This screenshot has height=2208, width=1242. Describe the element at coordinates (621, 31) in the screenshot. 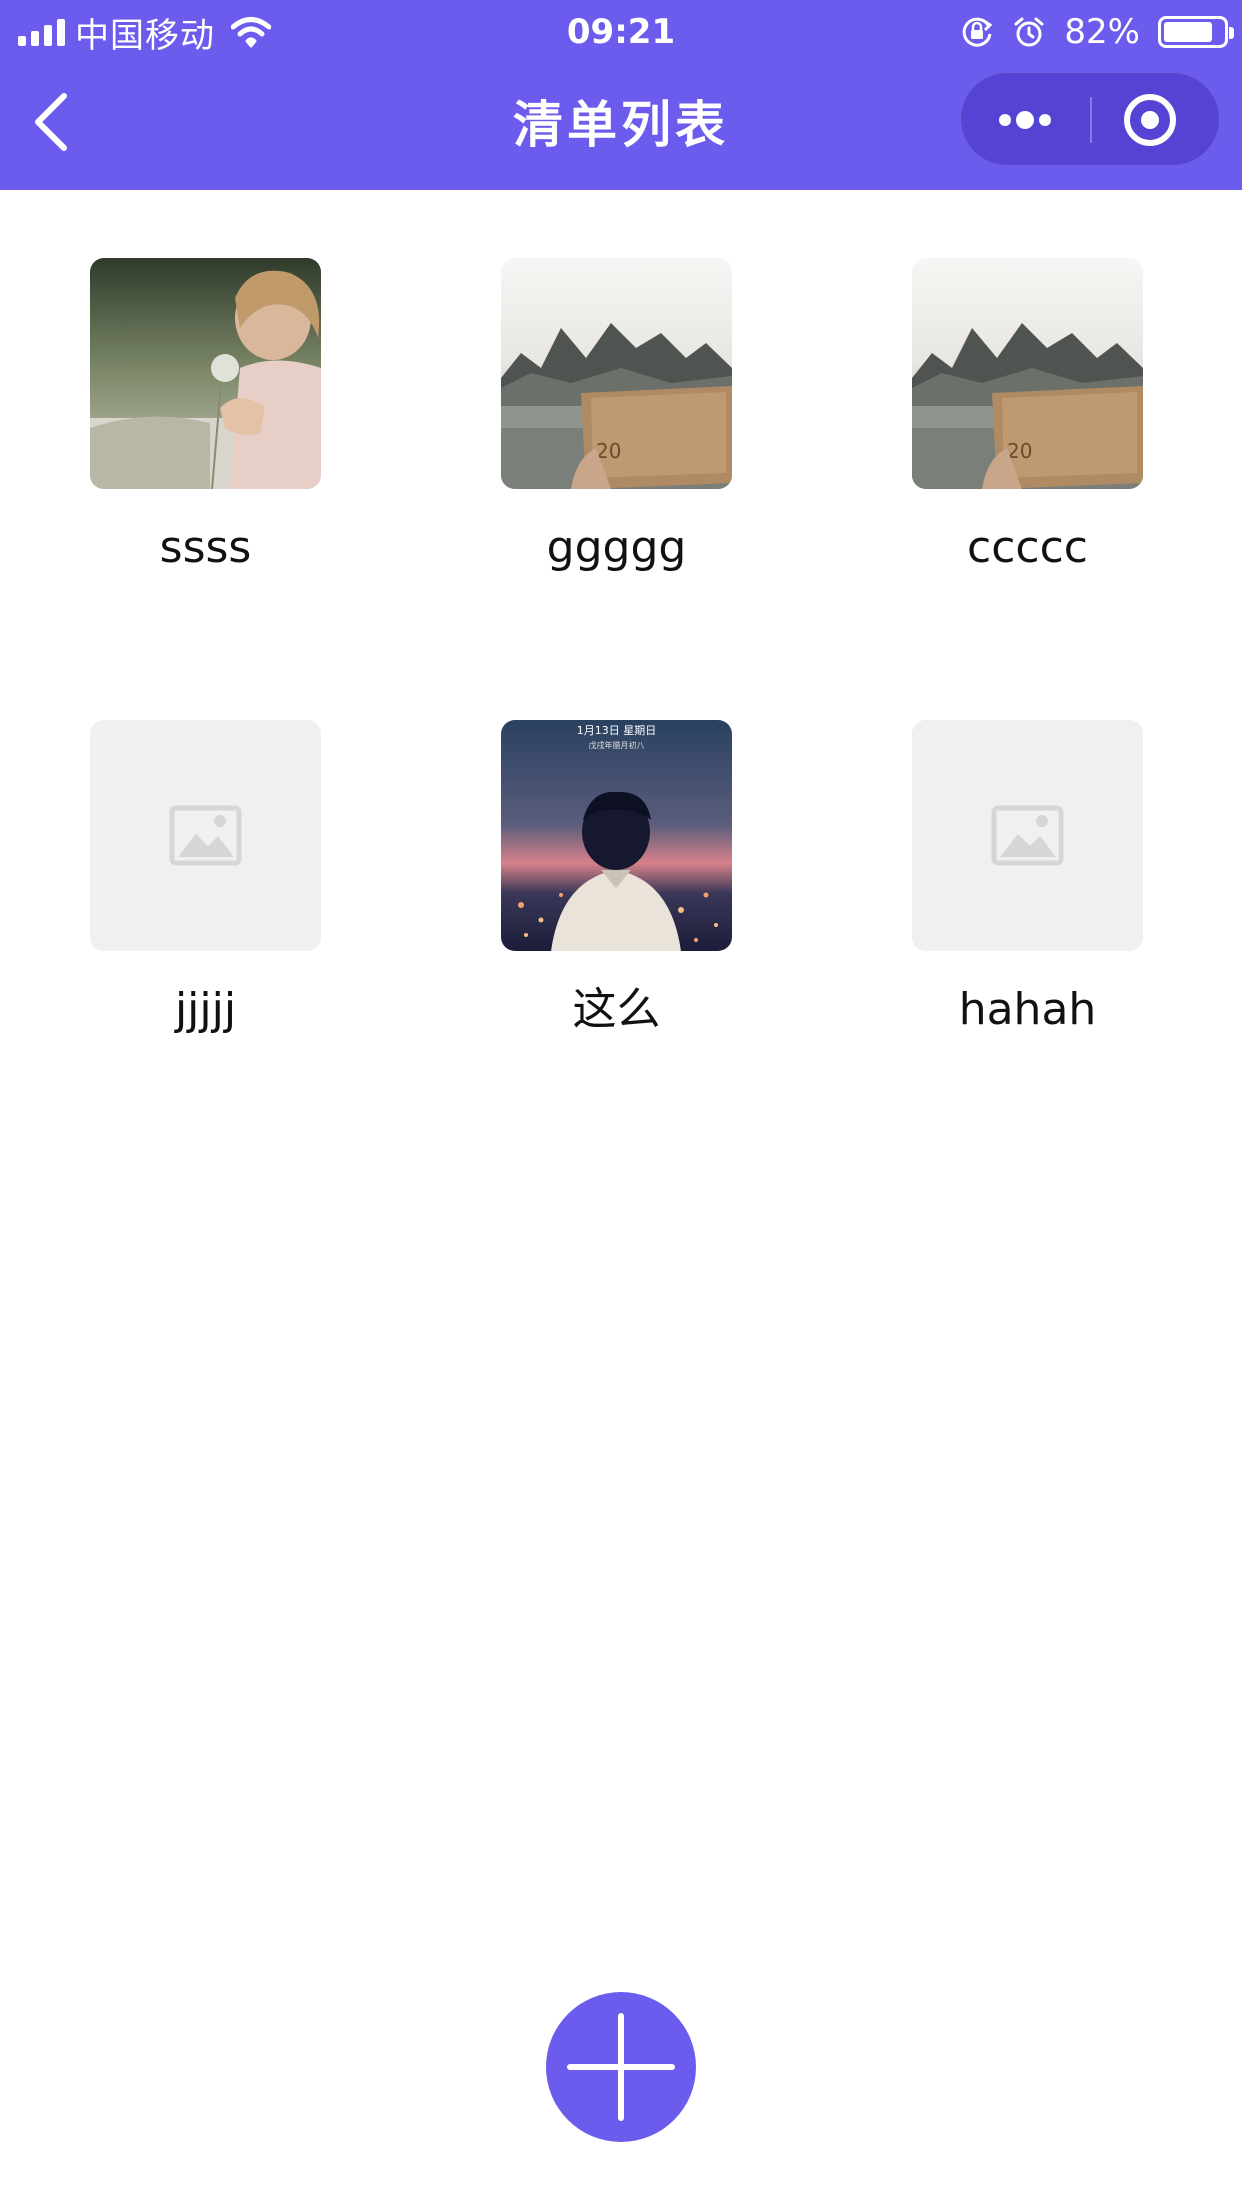

I see `status-bar: 中国移动 09:21 82%` at that location.